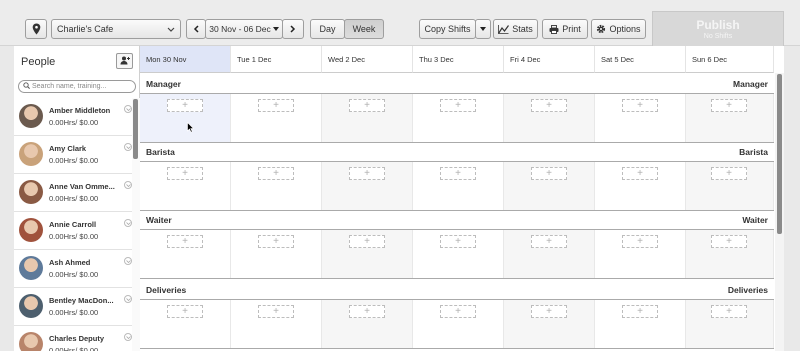 This screenshot has width=800, height=351. I want to click on publish-button: Publish No Shifts, so click(718, 29).